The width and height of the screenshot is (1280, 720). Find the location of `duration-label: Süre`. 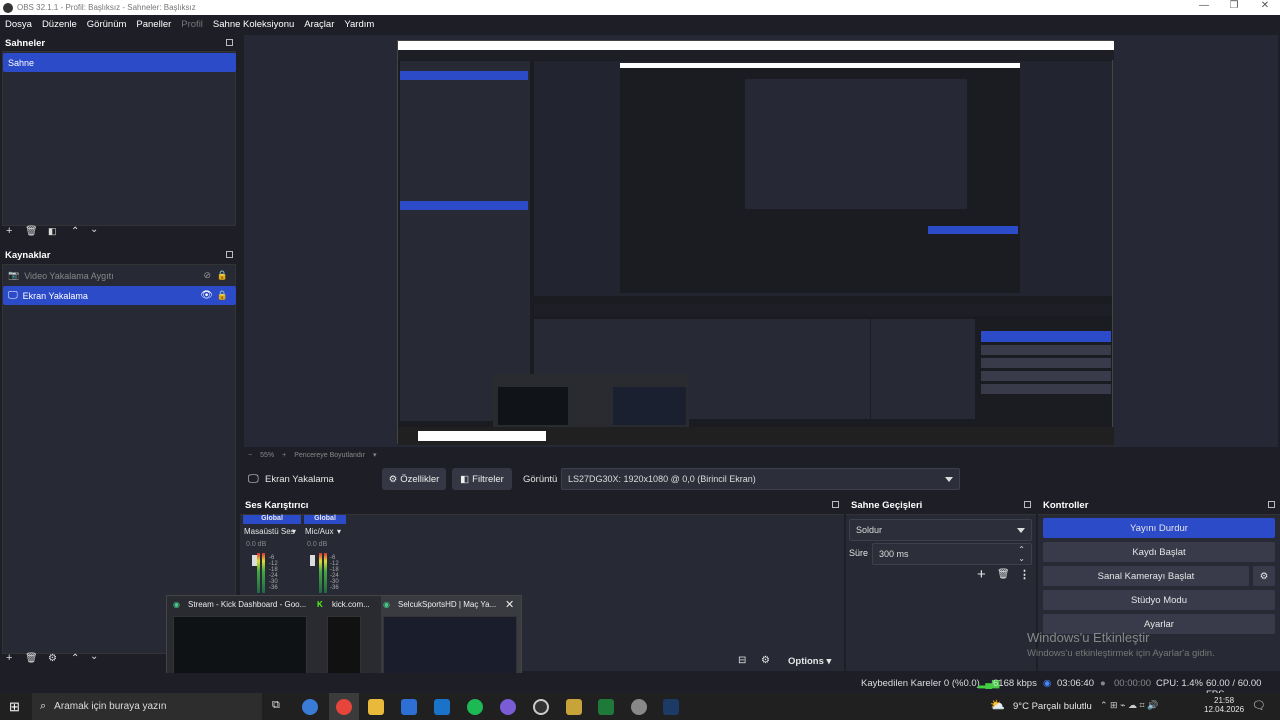

duration-label: Süre is located at coordinates (859, 553).